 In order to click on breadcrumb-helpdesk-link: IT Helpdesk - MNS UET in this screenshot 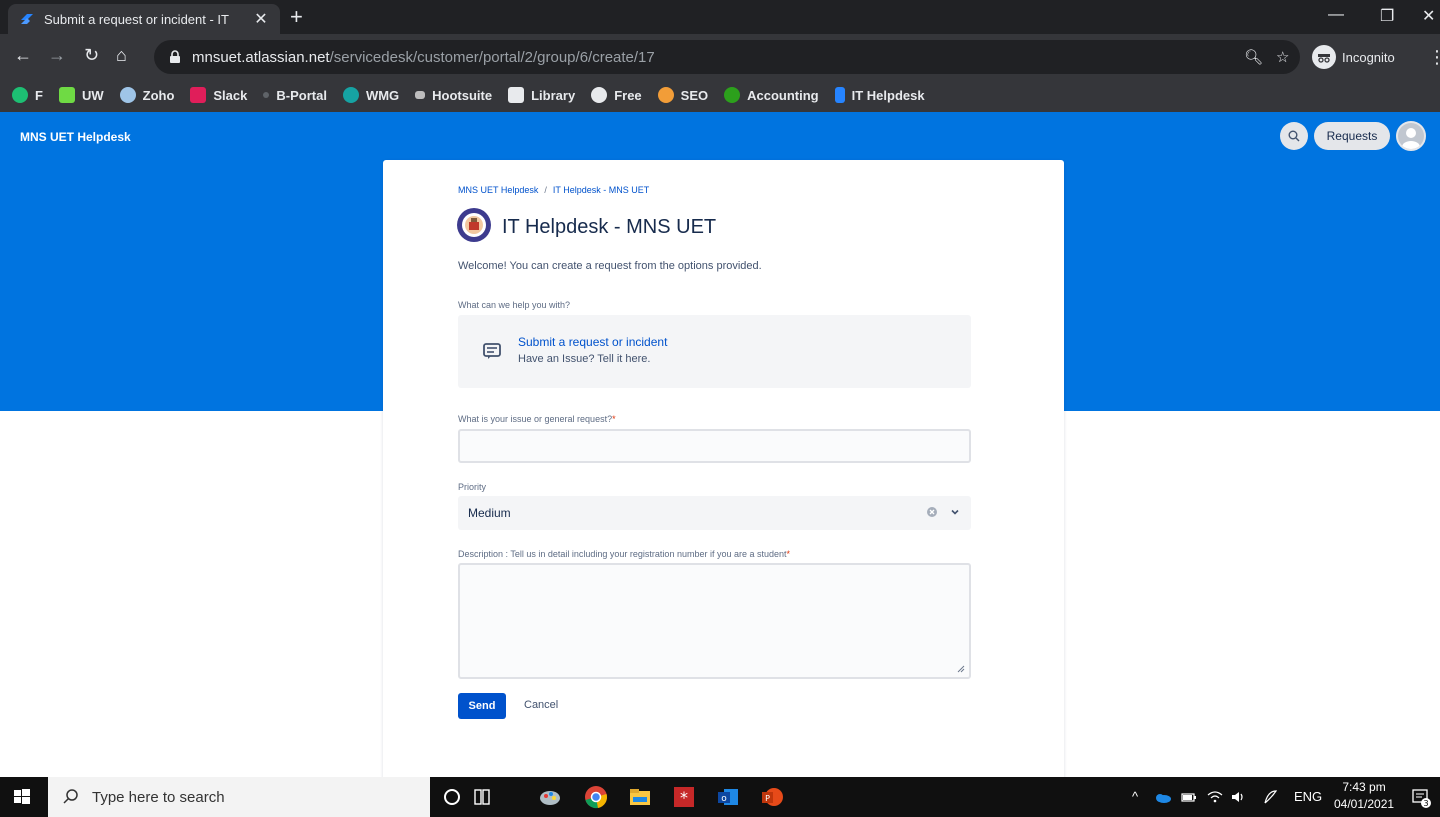, I will do `click(601, 190)`.